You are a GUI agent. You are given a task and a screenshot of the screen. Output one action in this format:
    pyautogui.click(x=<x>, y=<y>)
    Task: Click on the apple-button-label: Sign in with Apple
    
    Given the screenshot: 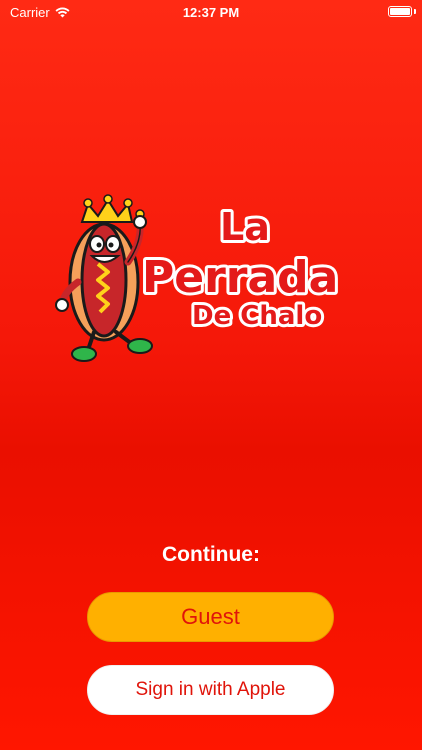 What is the action you would take?
    pyautogui.click(x=210, y=689)
    